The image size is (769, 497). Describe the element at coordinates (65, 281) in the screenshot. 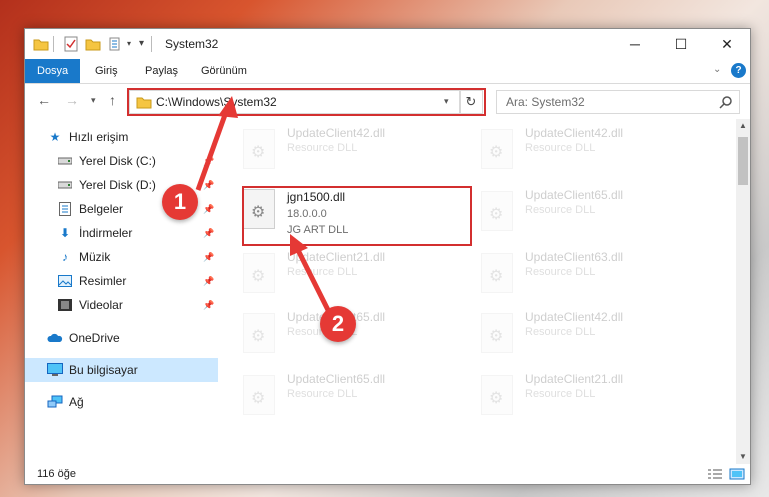

I see `pictures-icon` at that location.